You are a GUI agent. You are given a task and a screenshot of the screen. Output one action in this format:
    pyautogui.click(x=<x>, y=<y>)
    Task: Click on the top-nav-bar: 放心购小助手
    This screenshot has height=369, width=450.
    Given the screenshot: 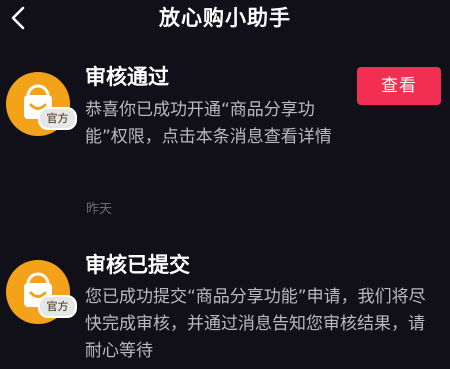 What is the action you would take?
    pyautogui.click(x=225, y=20)
    